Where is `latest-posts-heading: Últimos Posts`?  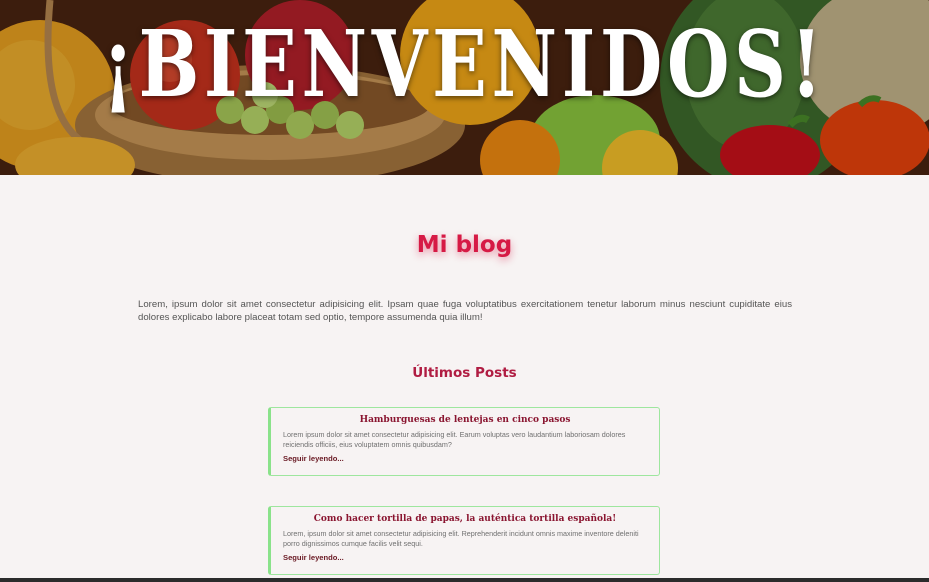
latest-posts-heading: Últimos Posts is located at coordinates (464, 373).